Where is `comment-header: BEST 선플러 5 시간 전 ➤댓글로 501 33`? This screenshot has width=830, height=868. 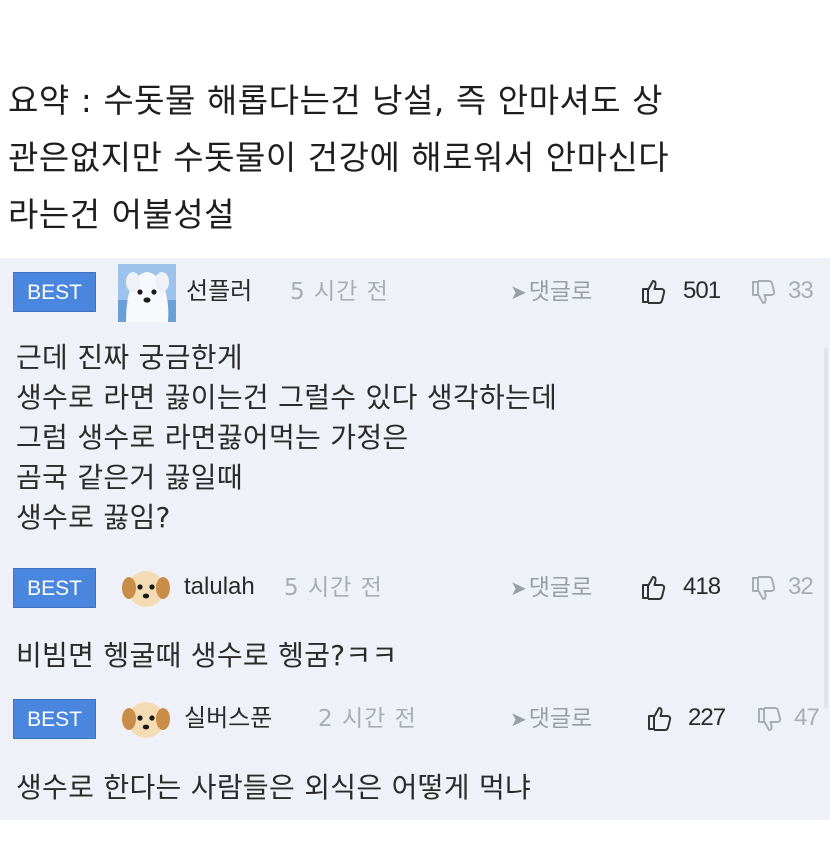 comment-header: BEST 선플러 5 시간 전 ➤댓글로 501 33 is located at coordinates (415, 293).